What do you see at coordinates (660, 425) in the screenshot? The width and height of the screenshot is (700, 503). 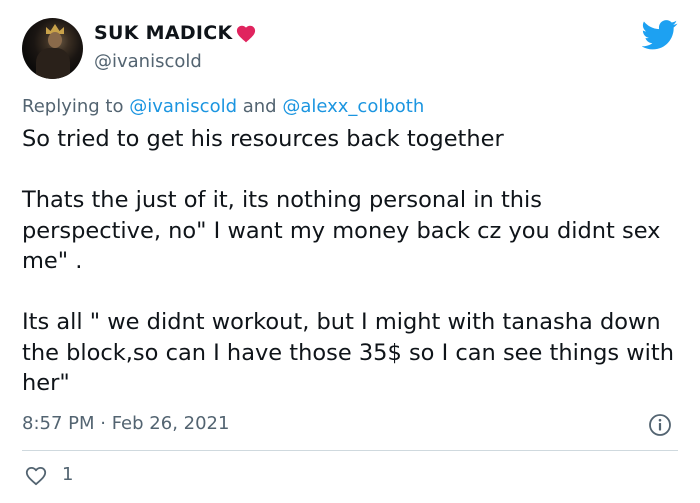 I see `info-icon` at bounding box center [660, 425].